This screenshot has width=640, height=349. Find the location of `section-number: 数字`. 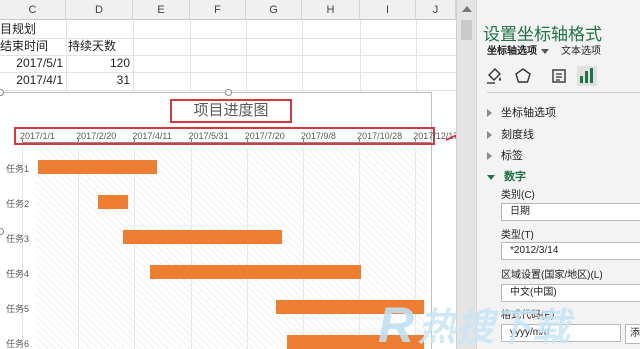

section-number: 数字 is located at coordinates (506, 176).